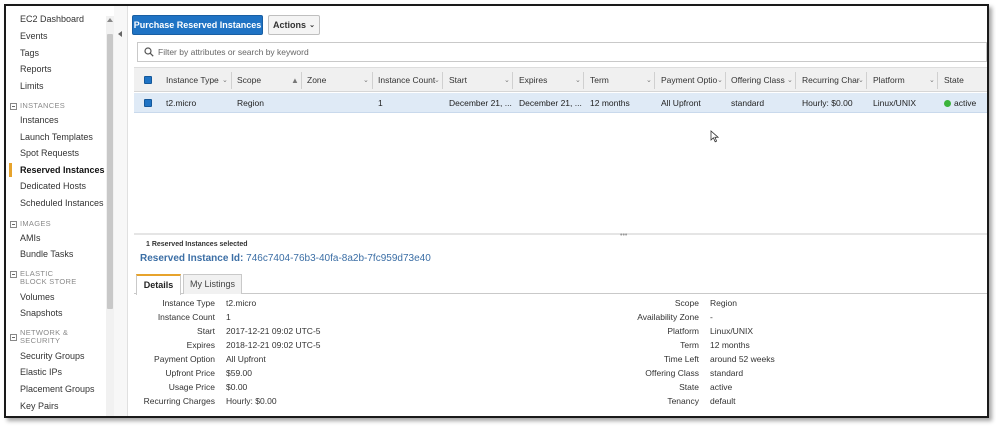  Describe the element at coordinates (57, 389) in the screenshot. I see `sidebar-item-placement-groups: Placement Groups` at that location.